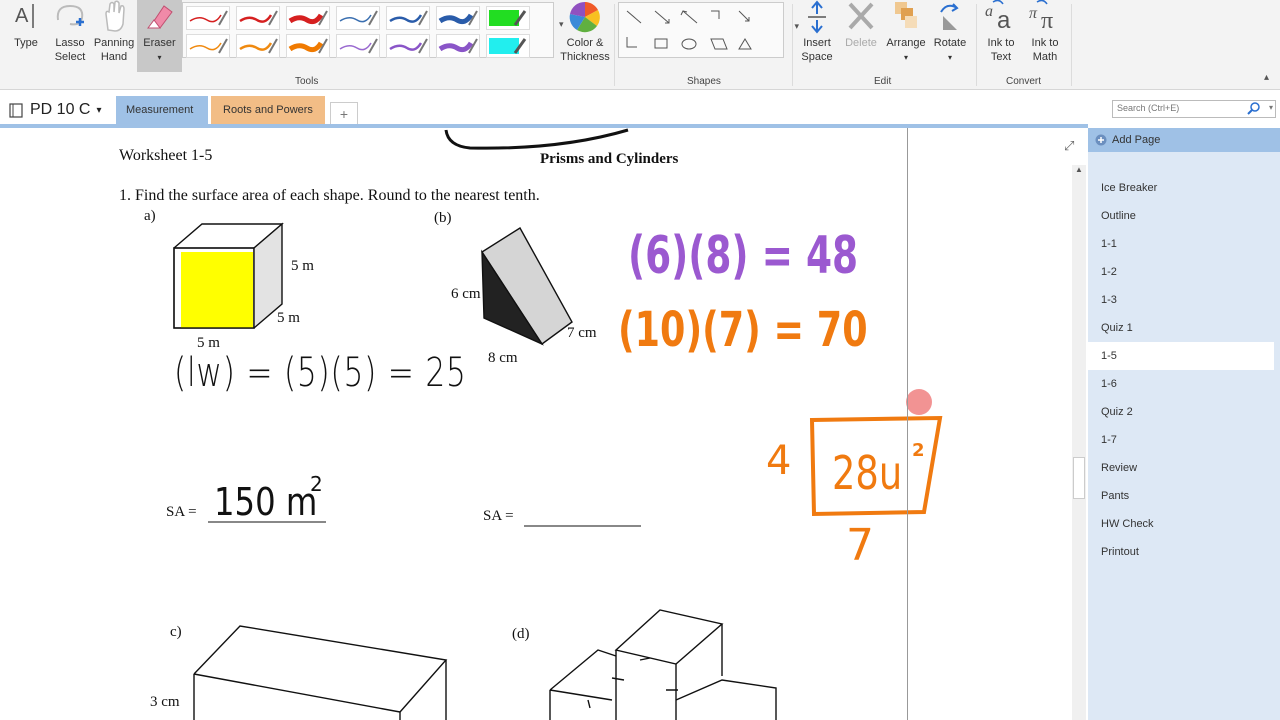  What do you see at coordinates (906, 32) in the screenshot?
I see `arrange-button: Arrange ▾` at bounding box center [906, 32].